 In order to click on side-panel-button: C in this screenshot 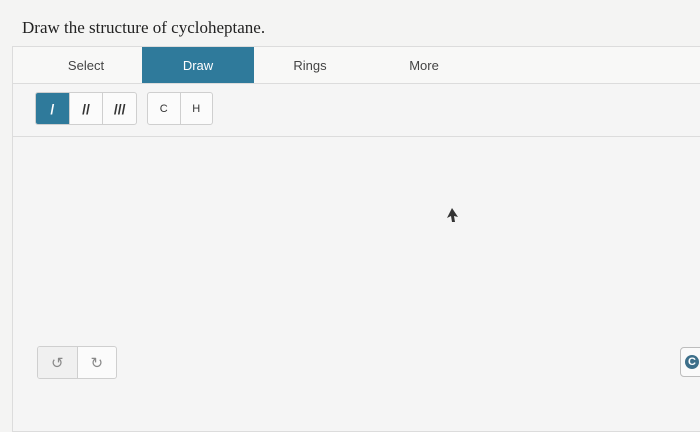, I will do `click(690, 362)`.